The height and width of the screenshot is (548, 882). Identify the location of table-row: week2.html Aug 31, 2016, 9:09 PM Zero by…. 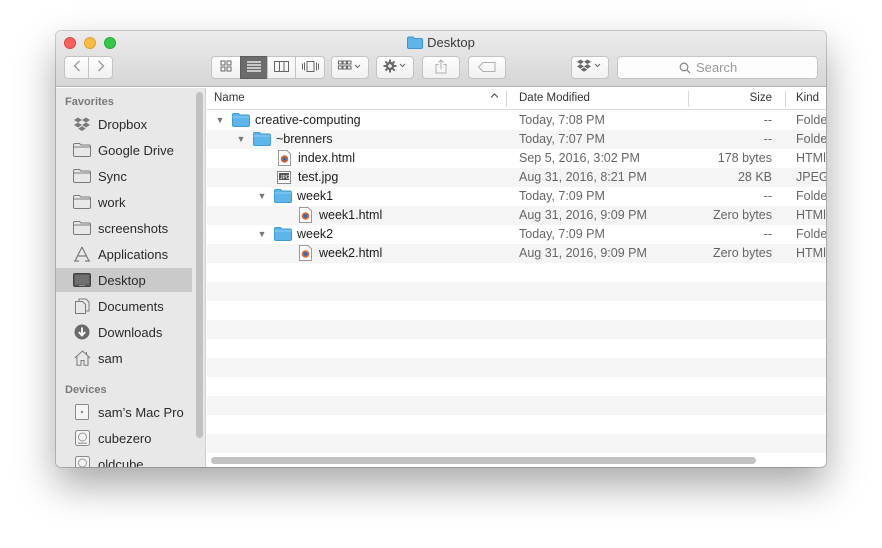
(516, 253).